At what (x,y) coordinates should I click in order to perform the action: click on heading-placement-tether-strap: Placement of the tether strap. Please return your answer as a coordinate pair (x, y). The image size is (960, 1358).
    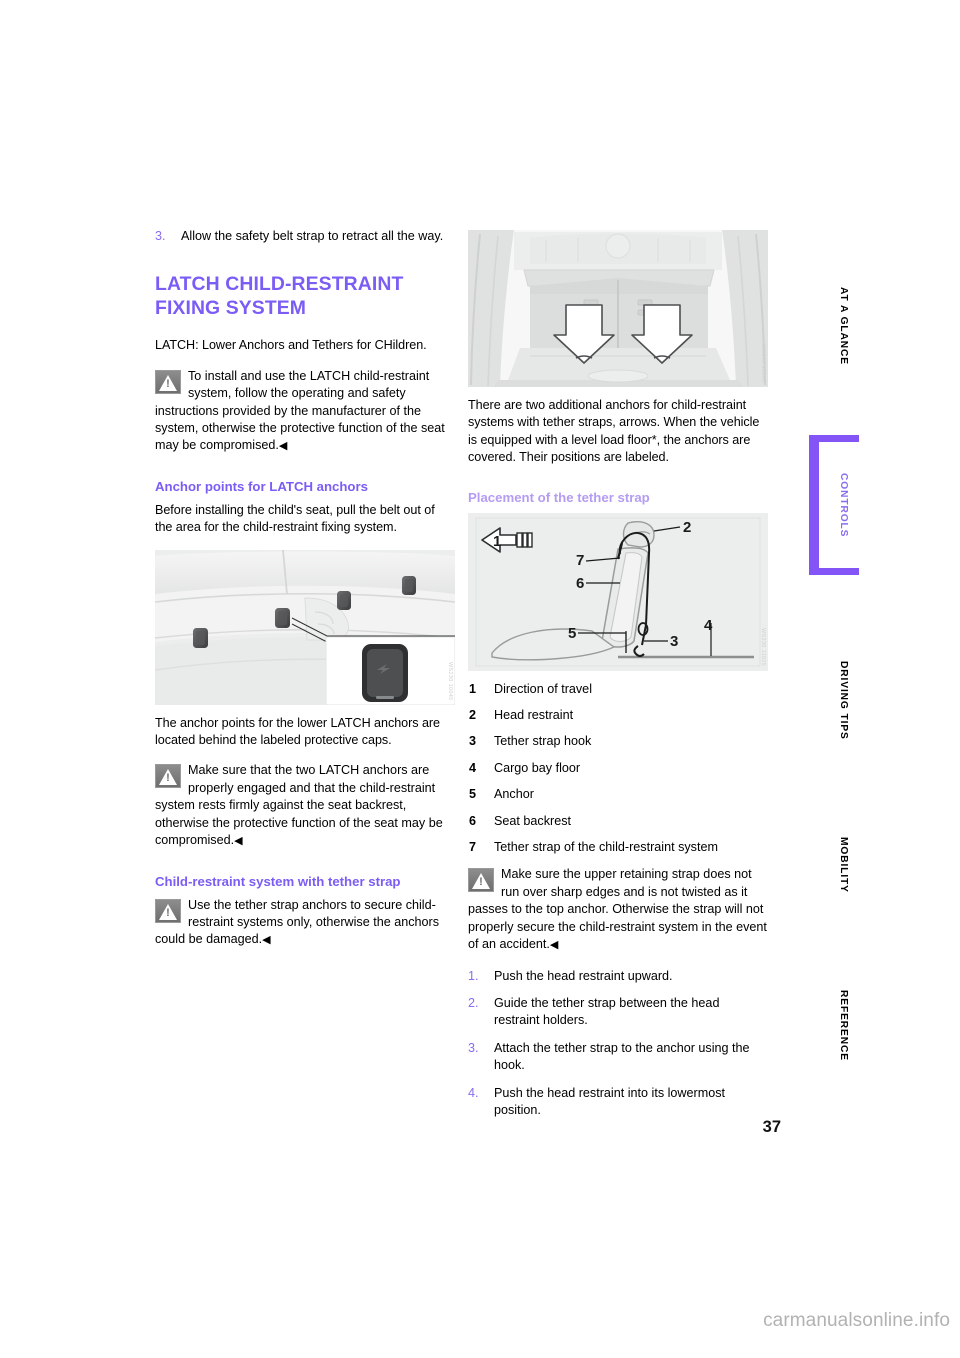
    Looking at the image, I should click on (559, 497).